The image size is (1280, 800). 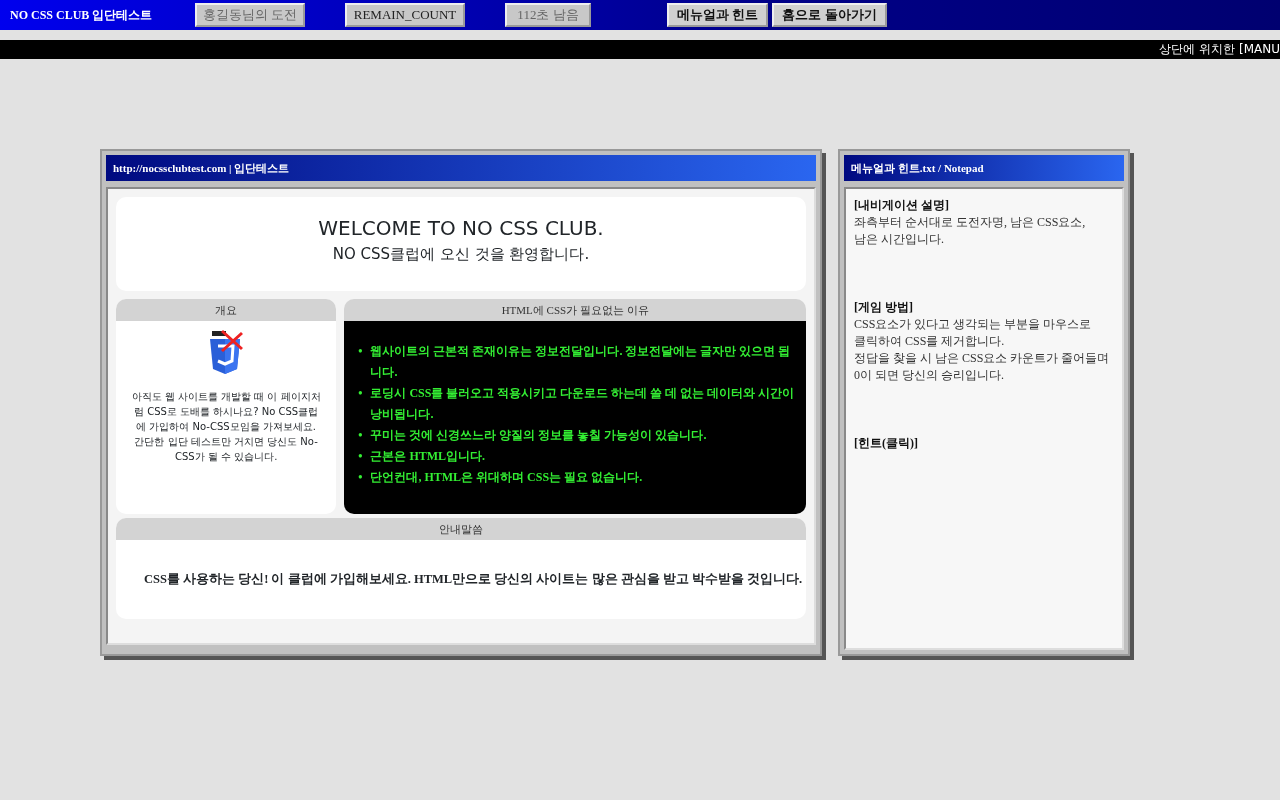 What do you see at coordinates (884, 307) in the screenshot?
I see `section-heading: [게임 방법]` at bounding box center [884, 307].